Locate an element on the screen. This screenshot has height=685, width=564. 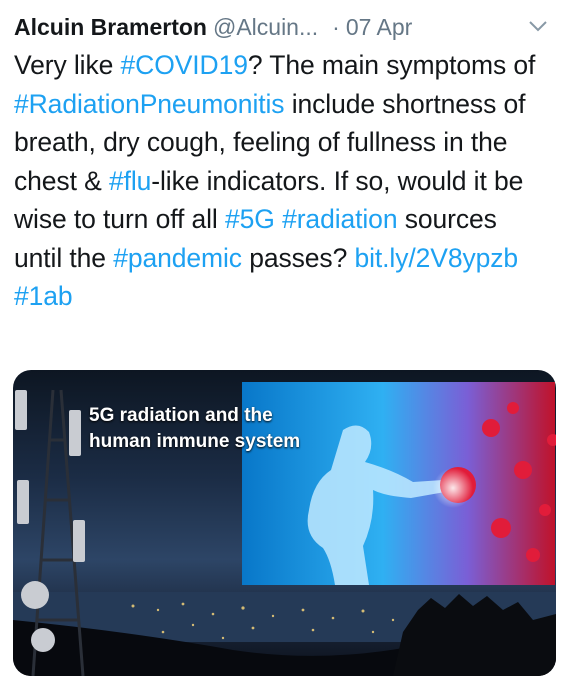
tweet-date: 07 Apr is located at coordinates (379, 27).